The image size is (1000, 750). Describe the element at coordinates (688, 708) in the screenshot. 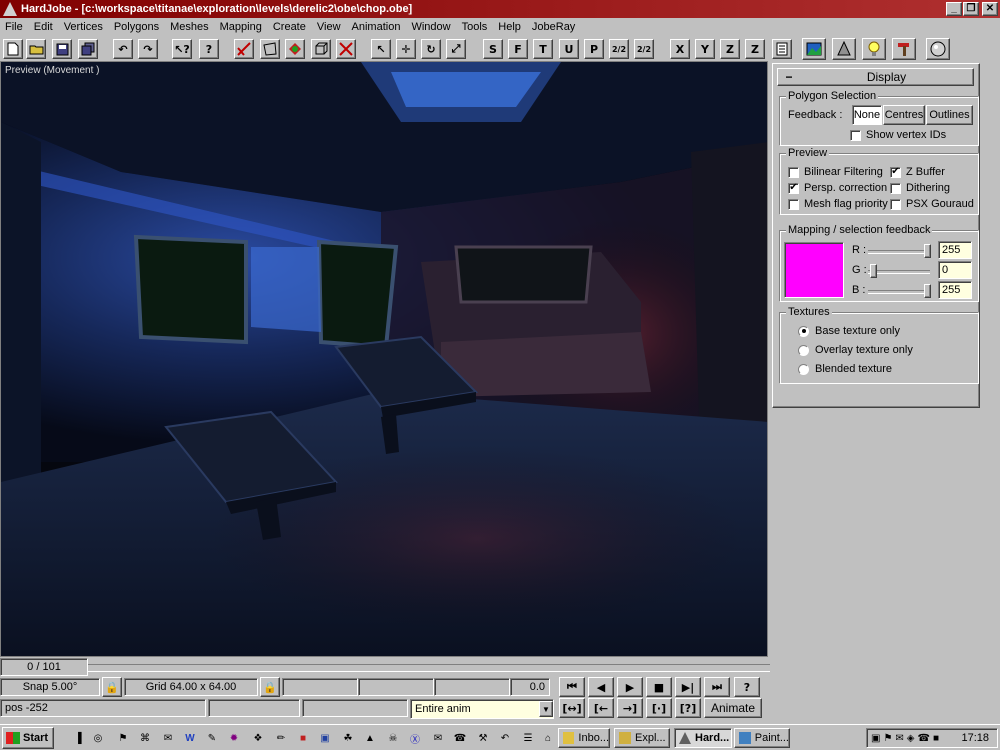

I see `key-help-icon: [?]` at that location.